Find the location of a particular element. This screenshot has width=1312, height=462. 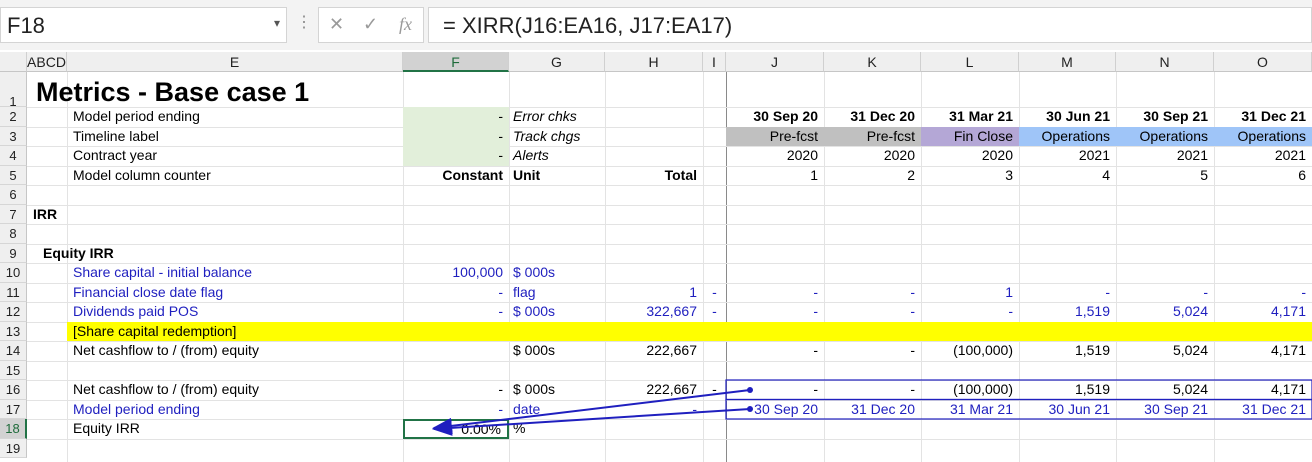

cancel-icon: ✕ is located at coordinates (336, 24).